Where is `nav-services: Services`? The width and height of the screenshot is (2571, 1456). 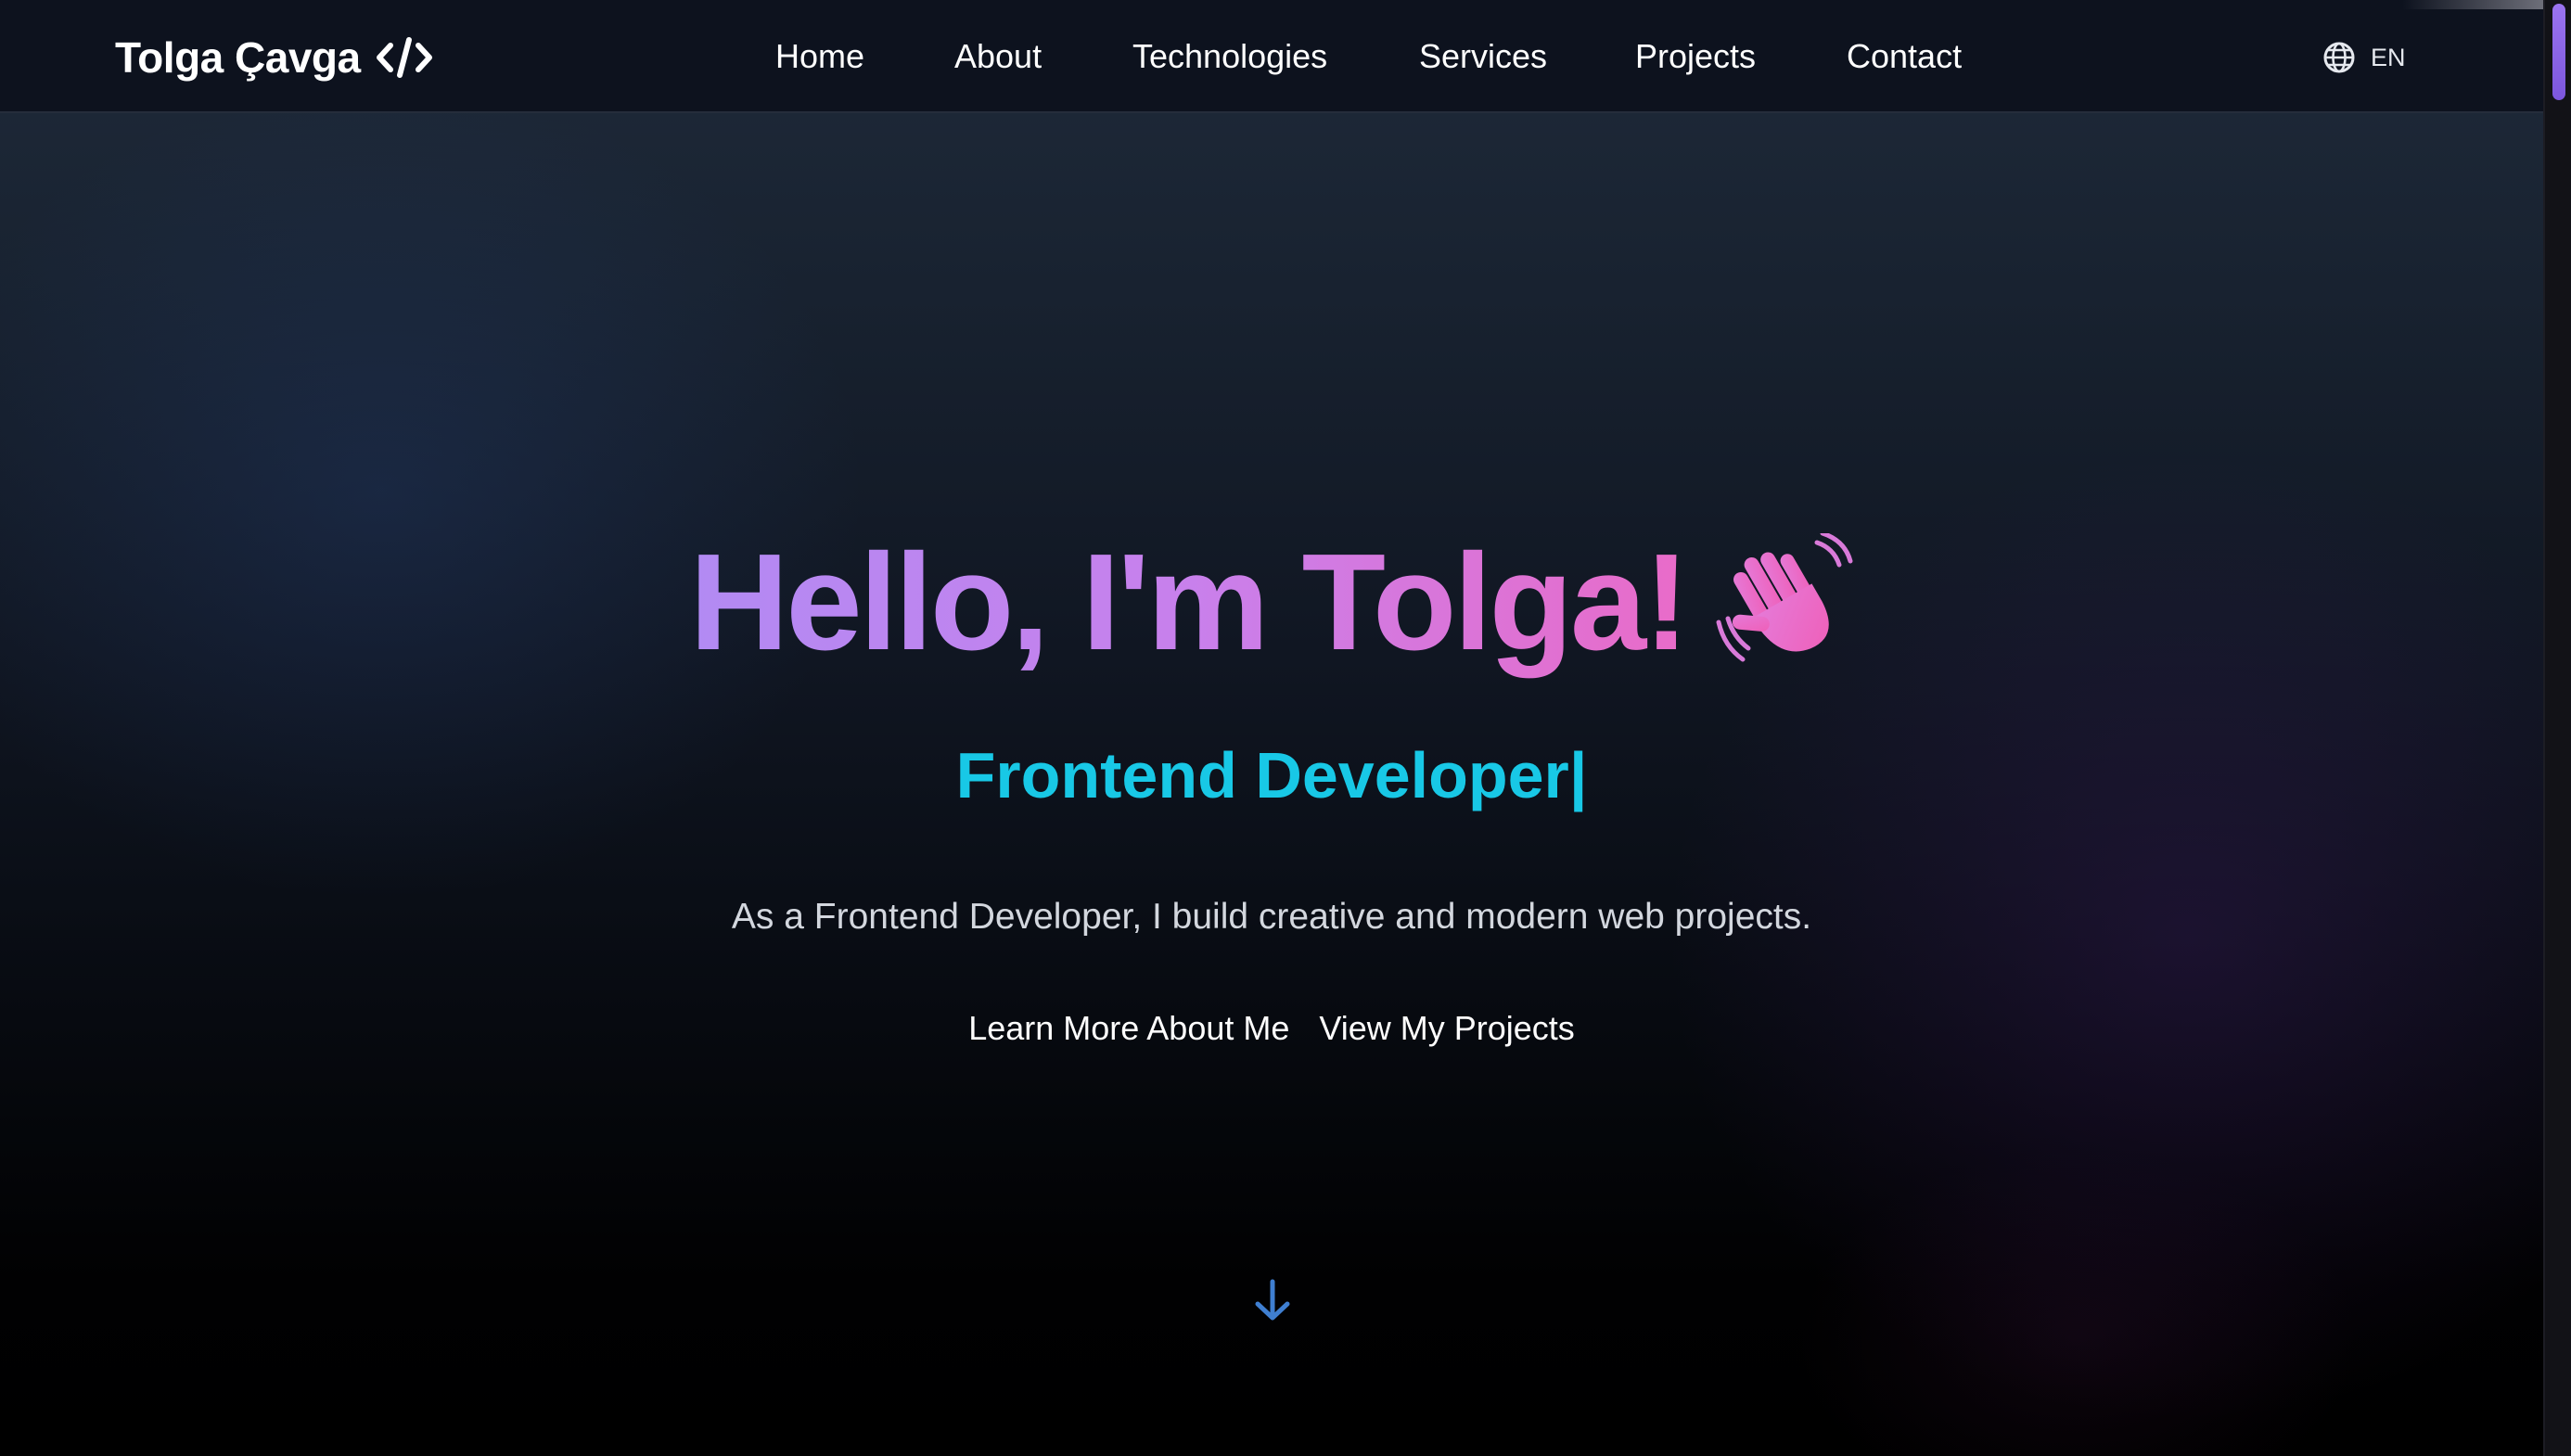
nav-services: Services is located at coordinates (1483, 56).